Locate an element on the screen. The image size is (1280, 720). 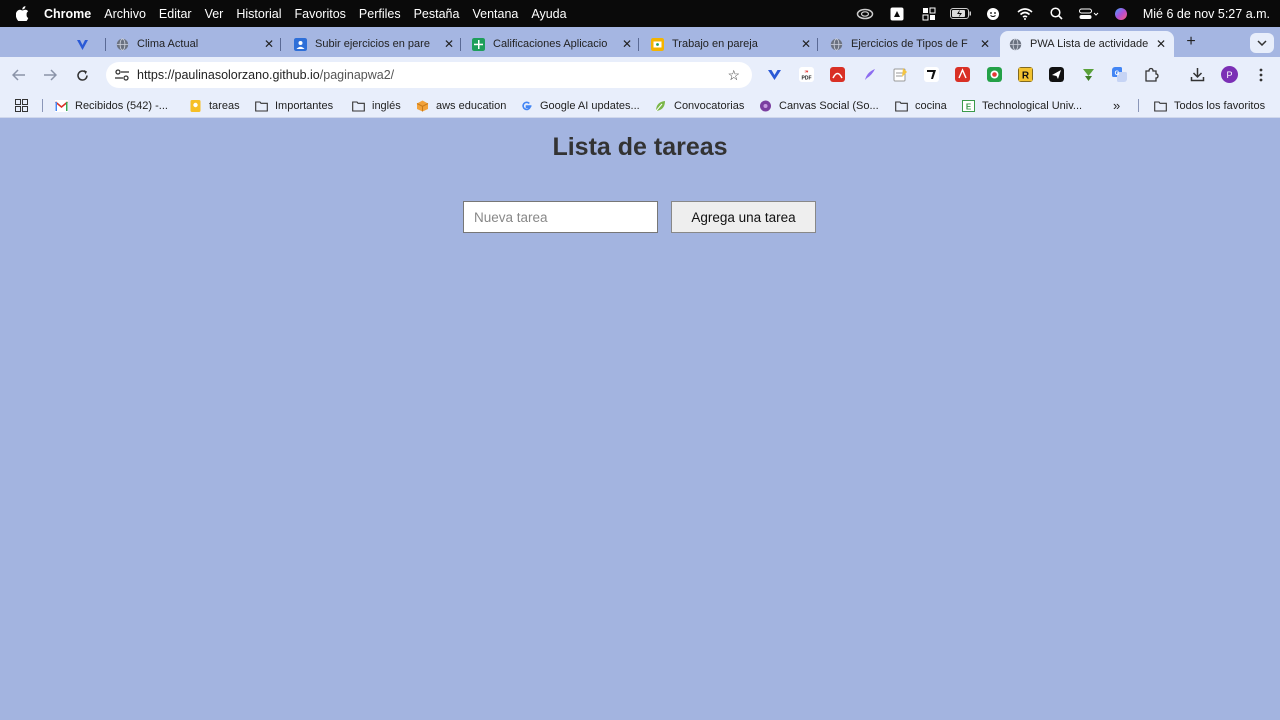
tab-title: Ejercicios de Tipos de F is located at coordinates (909, 44).